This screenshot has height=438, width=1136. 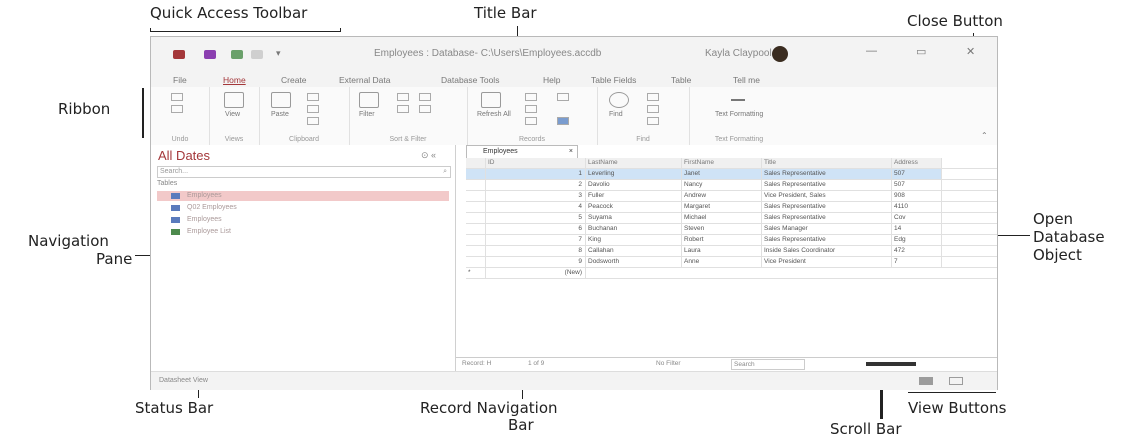 I want to click on nav-item-q02-employees: Q02 Employees, so click(x=303, y=208).